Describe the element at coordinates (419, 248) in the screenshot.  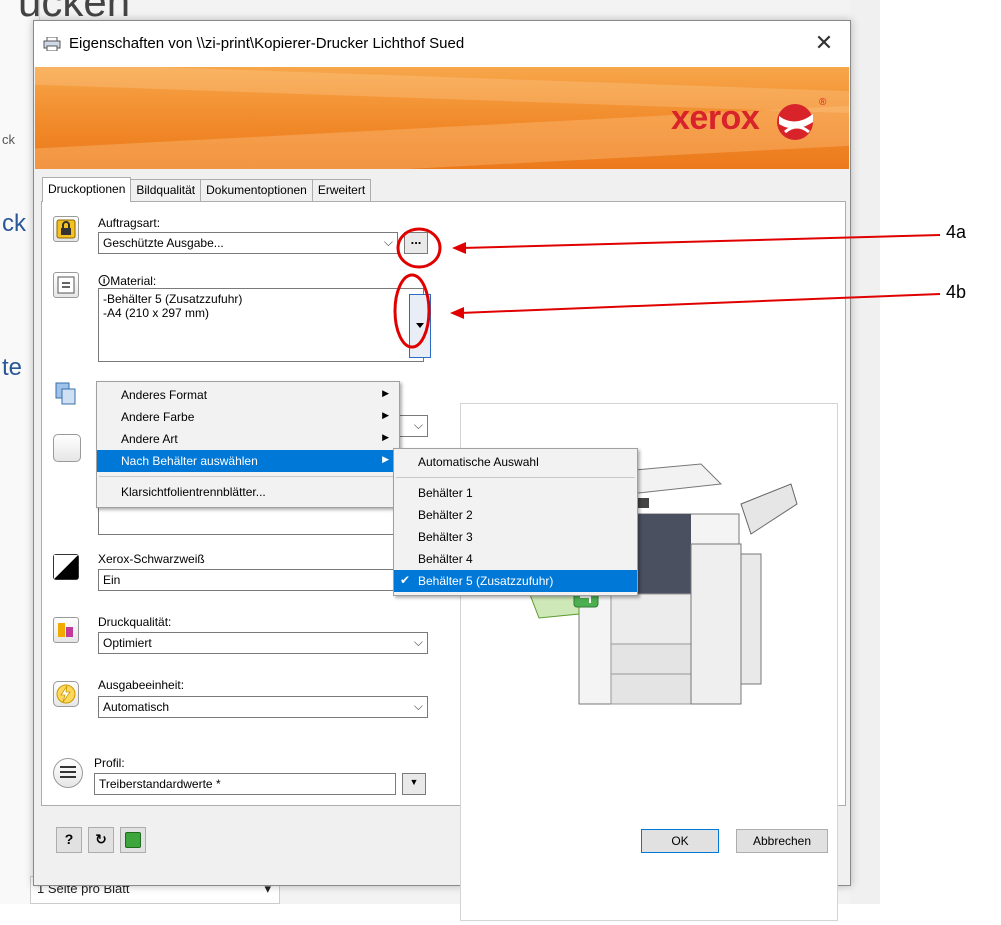
I see `callout-circle-4a` at that location.